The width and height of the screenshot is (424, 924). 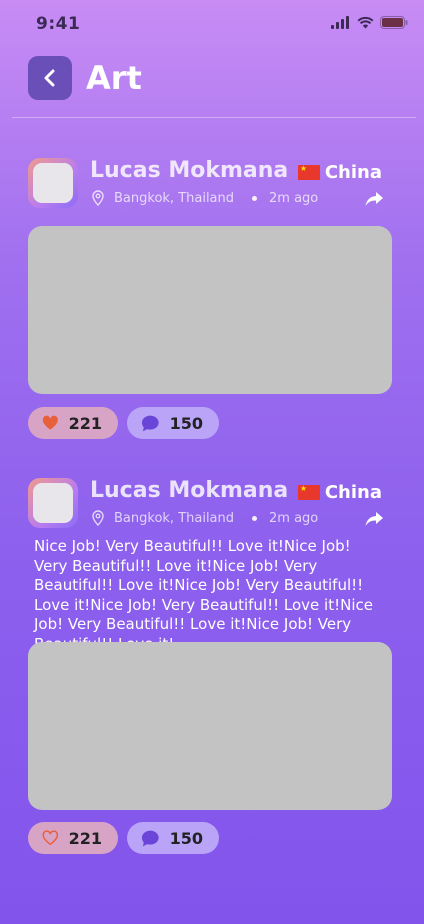 I want to click on status-bar: 9:41, so click(x=212, y=24).